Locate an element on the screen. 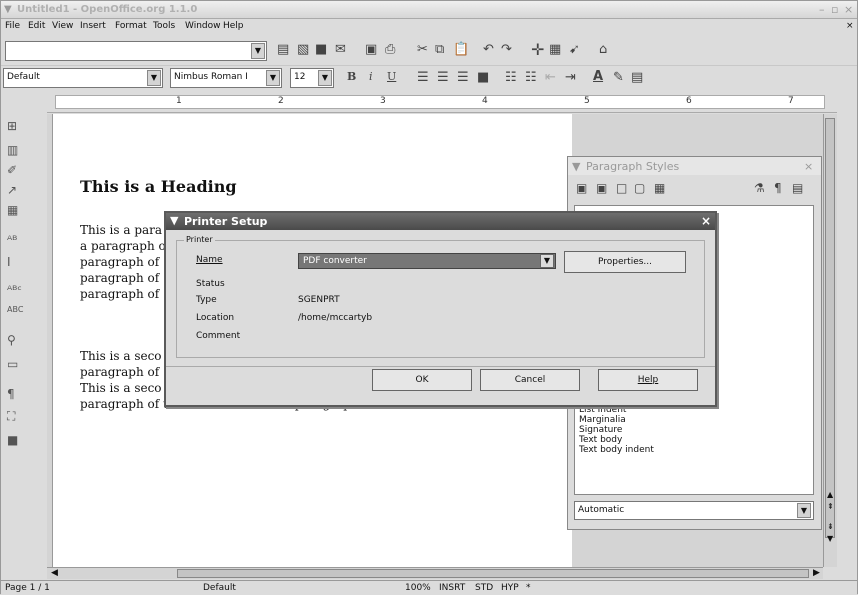 This screenshot has height=595, width=858. menu-window: Window is located at coordinates (203, 26).